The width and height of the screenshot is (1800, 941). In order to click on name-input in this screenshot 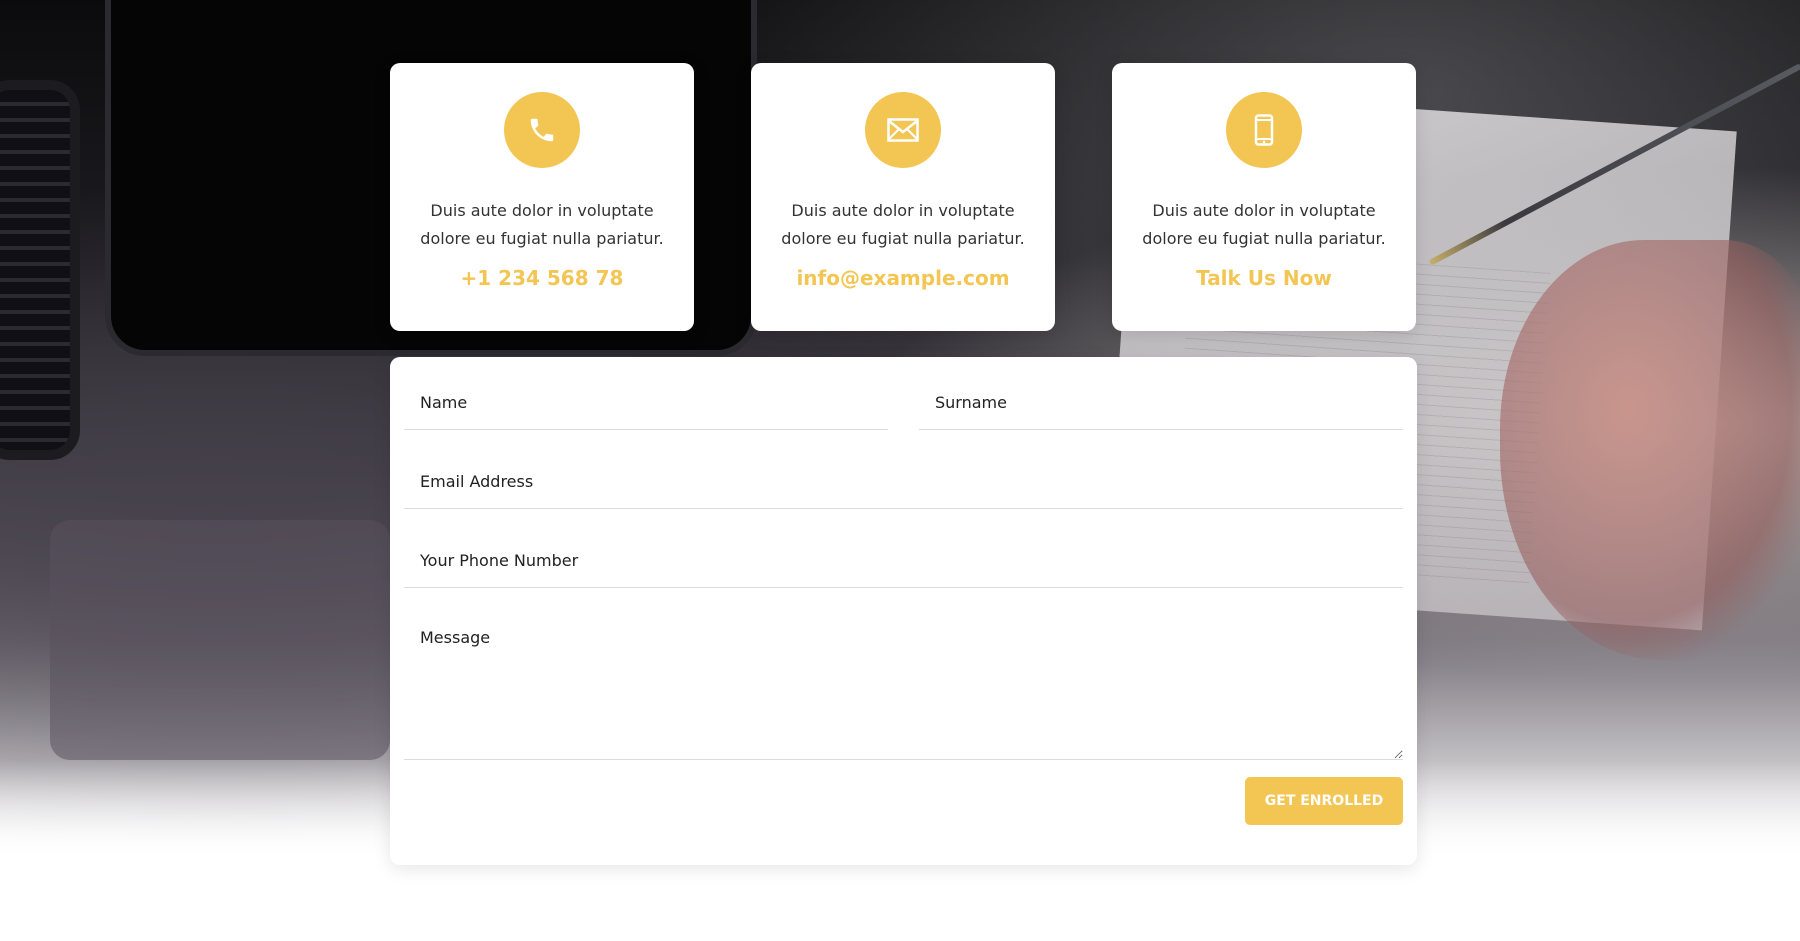, I will do `click(646, 402)`.